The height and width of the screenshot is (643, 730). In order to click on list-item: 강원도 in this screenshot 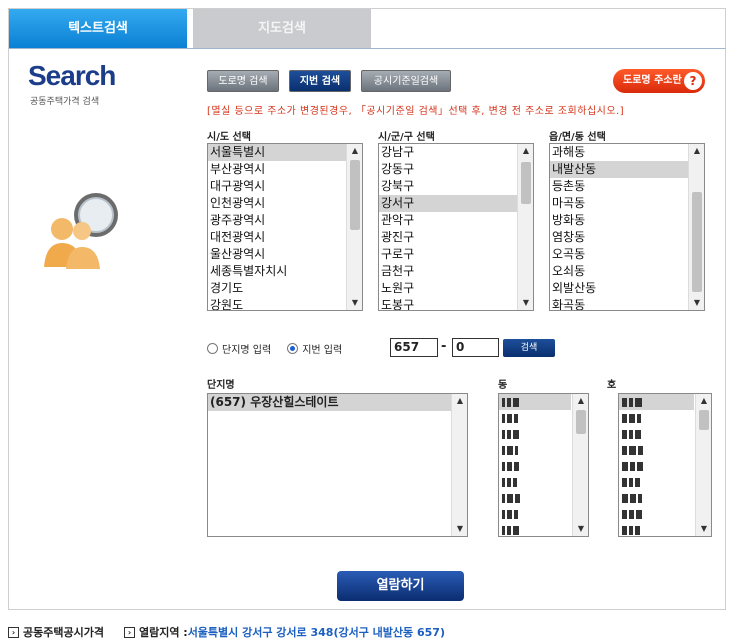, I will do `click(285, 303)`.